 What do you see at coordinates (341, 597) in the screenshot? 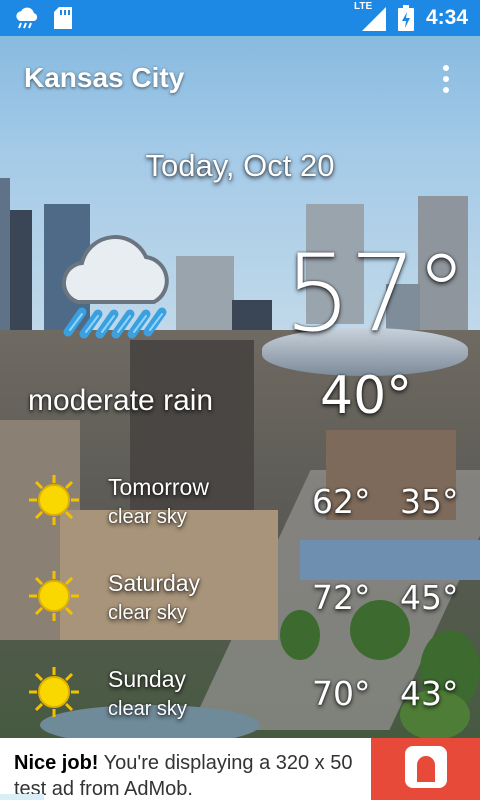
I see `forecast-high: 72°` at bounding box center [341, 597].